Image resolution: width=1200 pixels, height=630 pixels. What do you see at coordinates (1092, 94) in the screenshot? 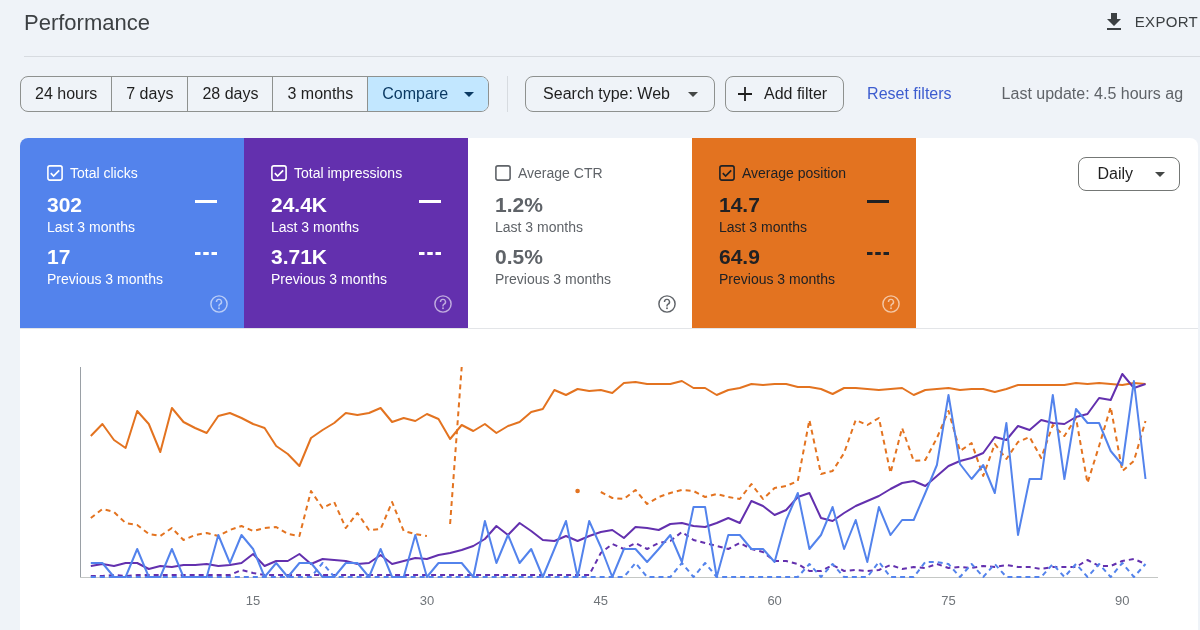
I see `last-update-text: Last update: 4.5 hours ag` at bounding box center [1092, 94].